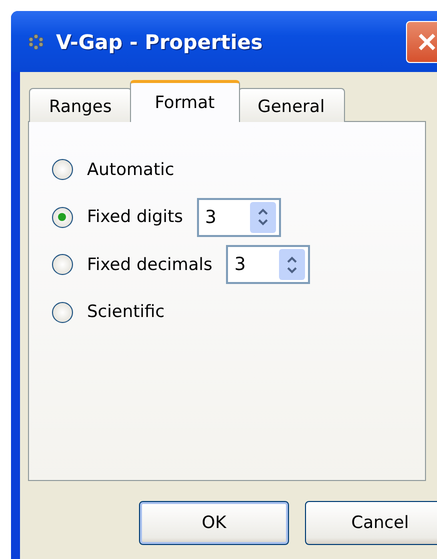  What do you see at coordinates (36, 42) in the screenshot?
I see `gear-icon` at bounding box center [36, 42].